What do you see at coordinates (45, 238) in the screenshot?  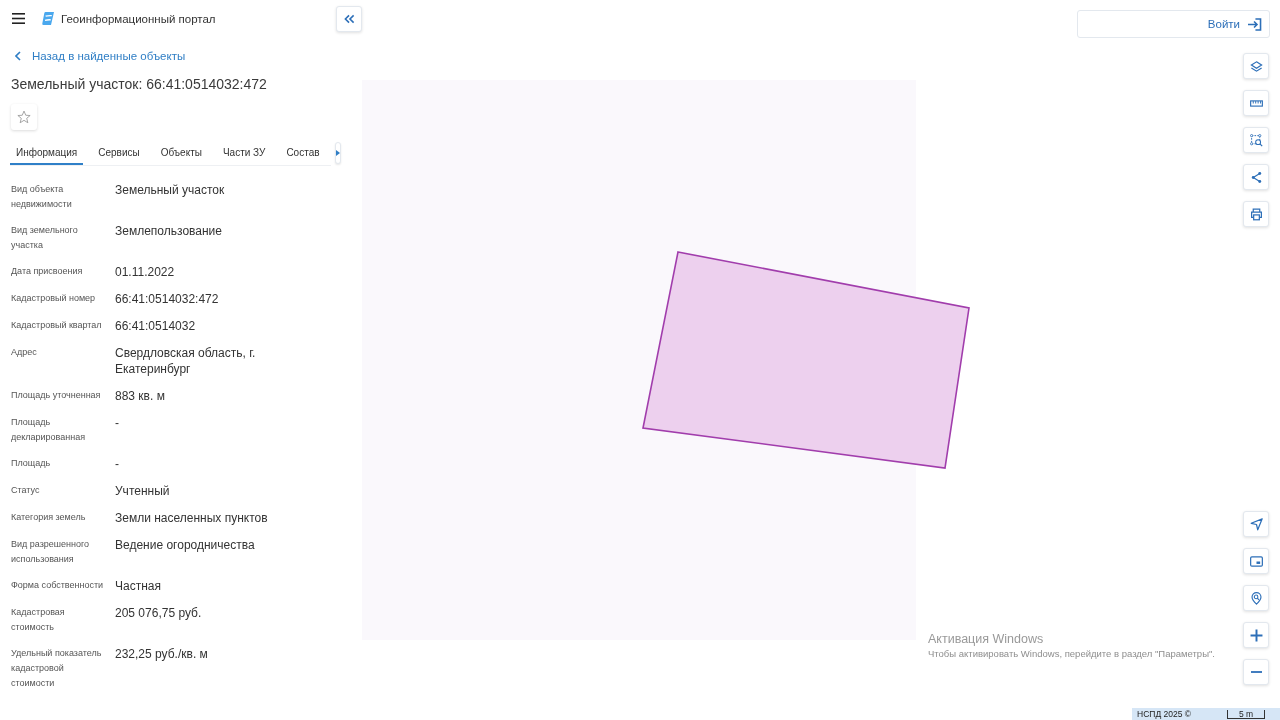 I see `property-label: Вид земельного участка` at bounding box center [45, 238].